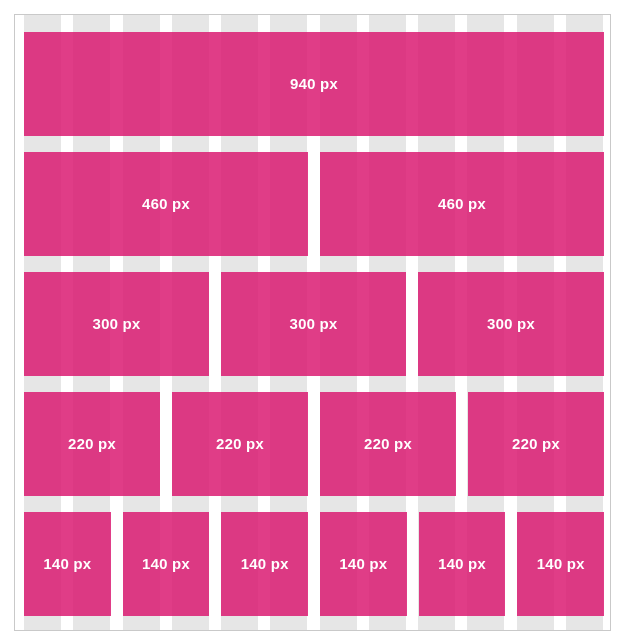 The height and width of the screenshot is (644, 626). I want to click on grid-row: 220 px 220 px 220 px 220 px, so click(314, 444).